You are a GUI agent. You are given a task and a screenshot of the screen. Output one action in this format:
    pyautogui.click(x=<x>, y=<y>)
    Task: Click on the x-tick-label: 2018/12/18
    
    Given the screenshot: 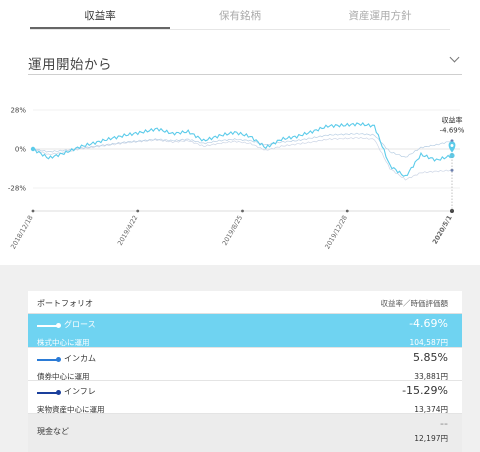 What is the action you would take?
    pyautogui.click(x=22, y=232)
    